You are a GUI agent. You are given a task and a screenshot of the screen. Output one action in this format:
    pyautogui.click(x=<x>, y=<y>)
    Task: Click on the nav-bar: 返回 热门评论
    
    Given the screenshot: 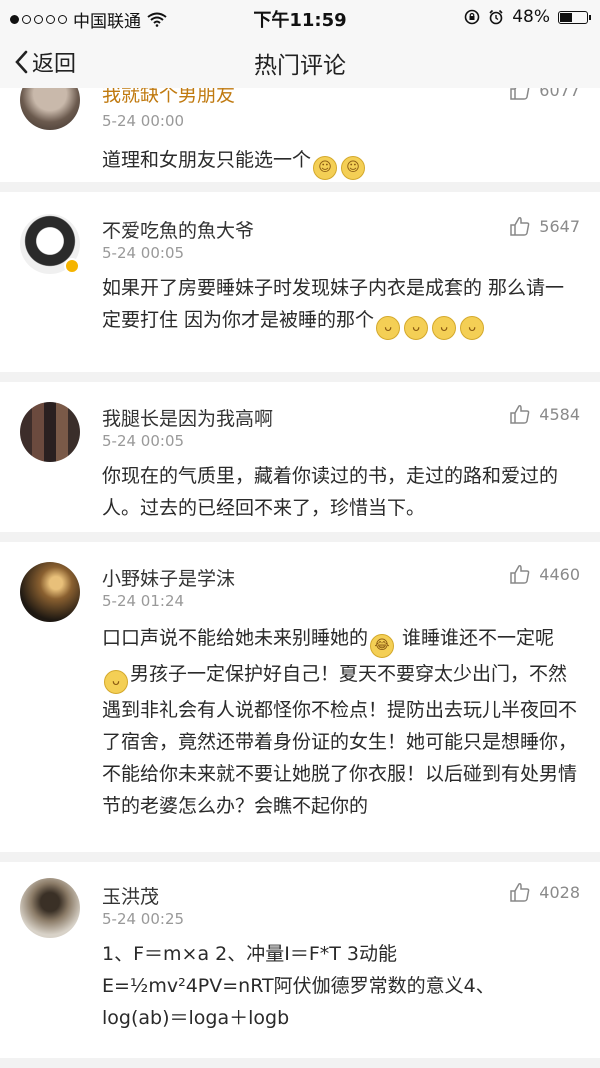 What is the action you would take?
    pyautogui.click(x=300, y=61)
    